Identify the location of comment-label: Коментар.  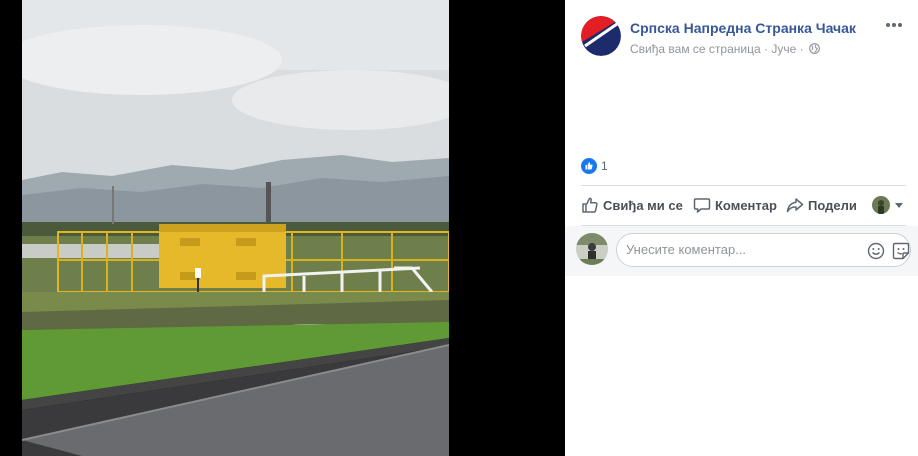
(746, 205).